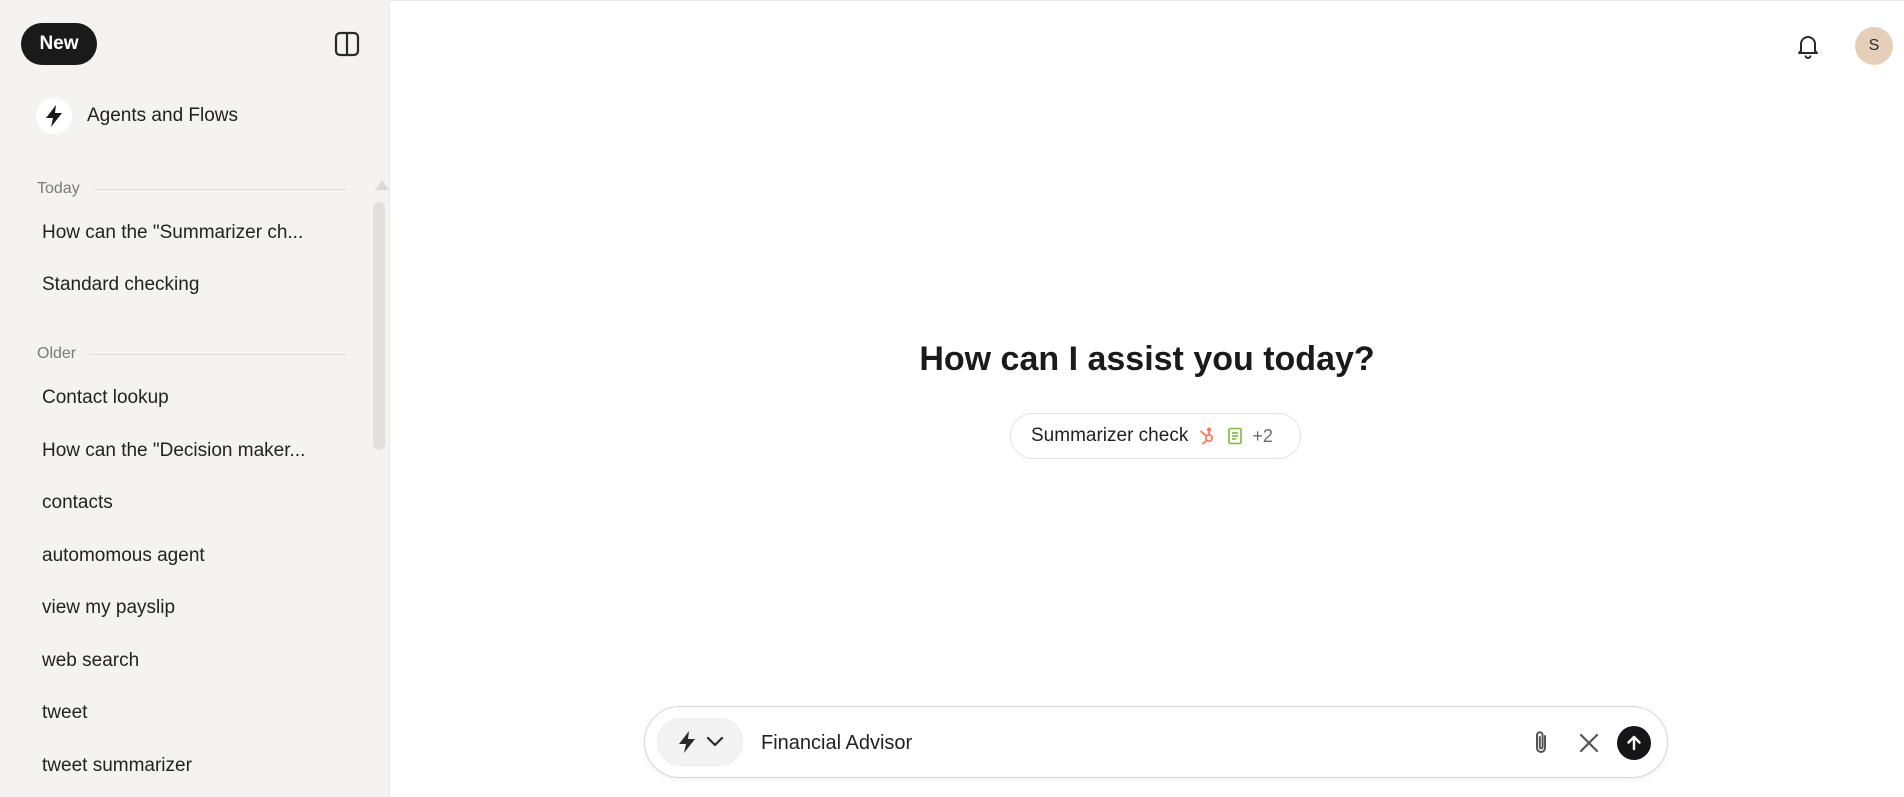  What do you see at coordinates (379, 326) in the screenshot?
I see `scroll-thumb` at bounding box center [379, 326].